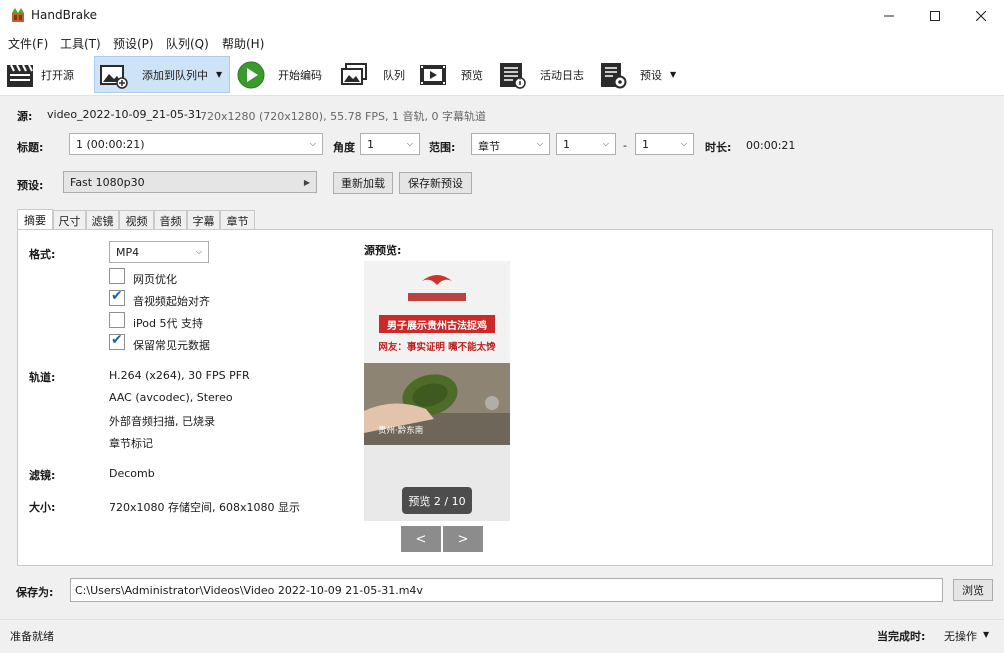 This screenshot has width=1004, height=653. What do you see at coordinates (472, 75) in the screenshot?
I see `preview-label: 预览` at bounding box center [472, 75].